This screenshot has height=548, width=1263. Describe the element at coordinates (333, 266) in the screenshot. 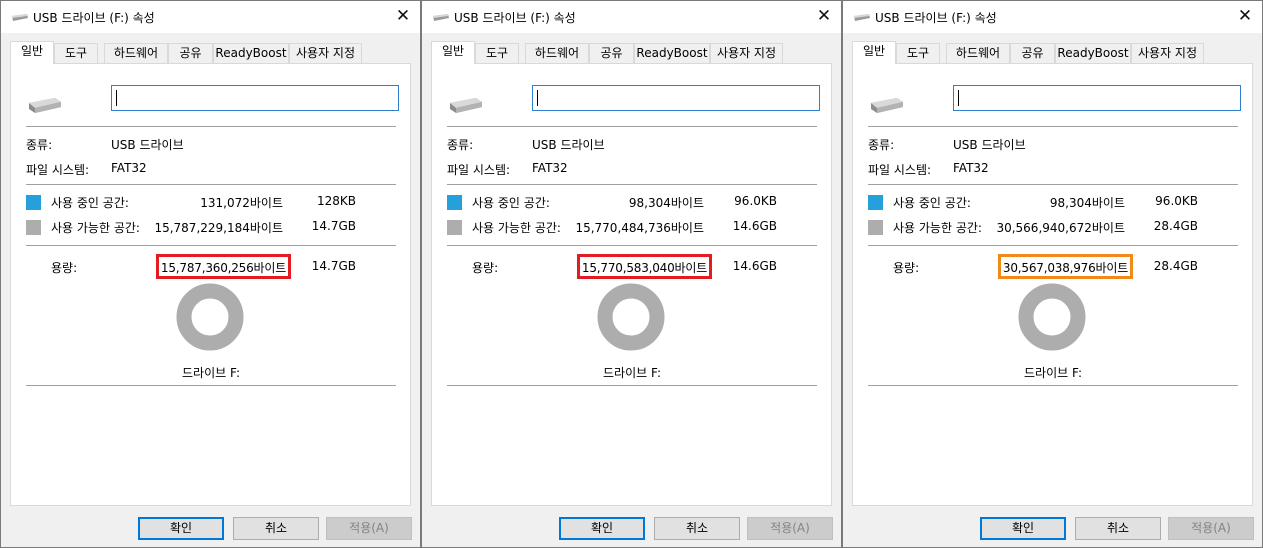

I see `capacity-size: 14.7GB` at that location.